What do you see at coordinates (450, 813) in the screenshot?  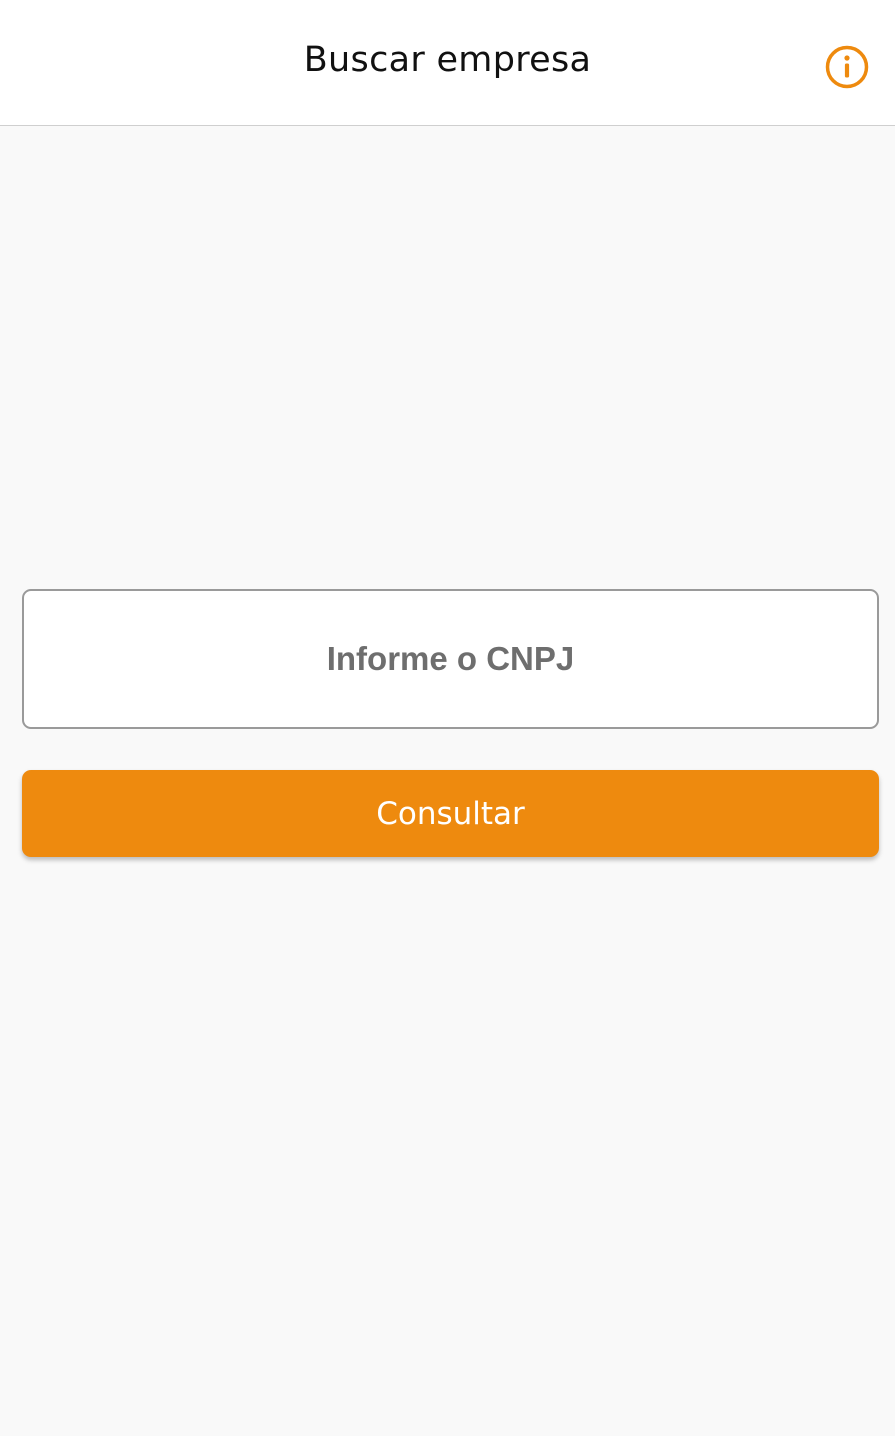 I see `consult-button: Consultar` at bounding box center [450, 813].